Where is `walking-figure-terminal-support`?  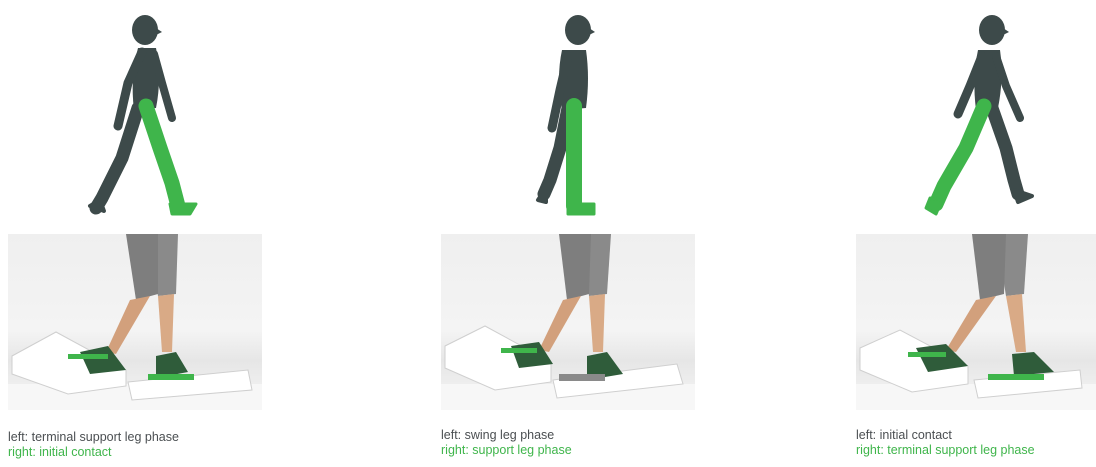
walking-figure-terminal-support is located at coordinates (143, 115).